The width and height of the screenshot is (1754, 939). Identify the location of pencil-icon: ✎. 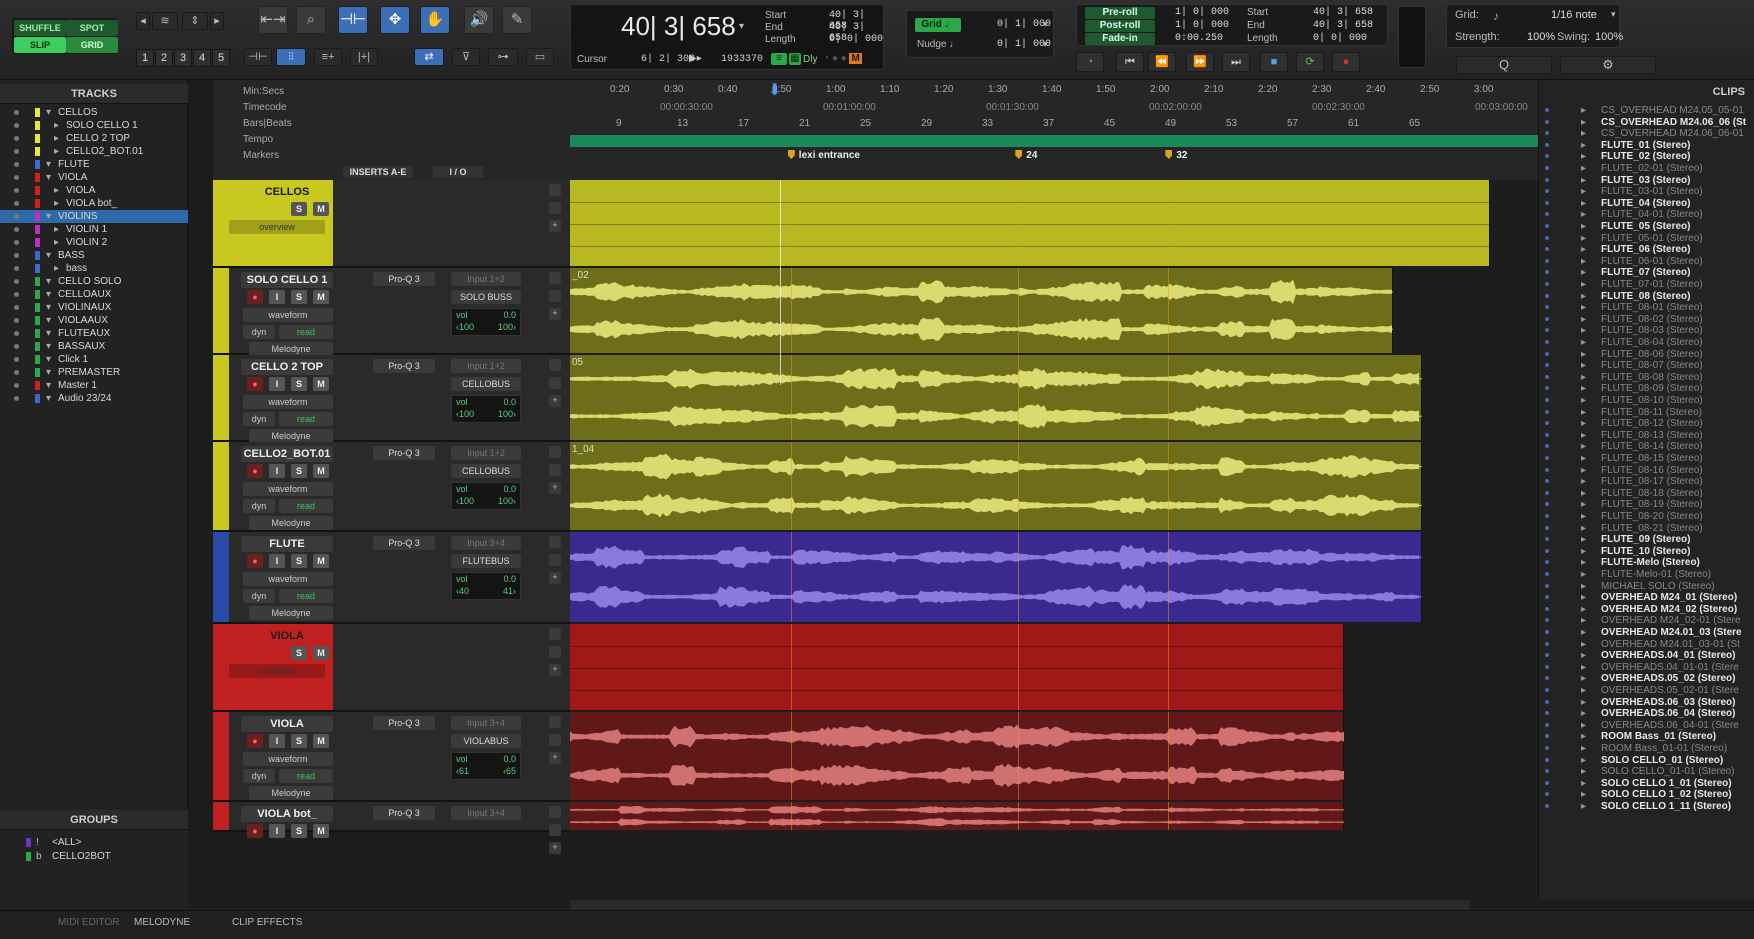
(517, 20).